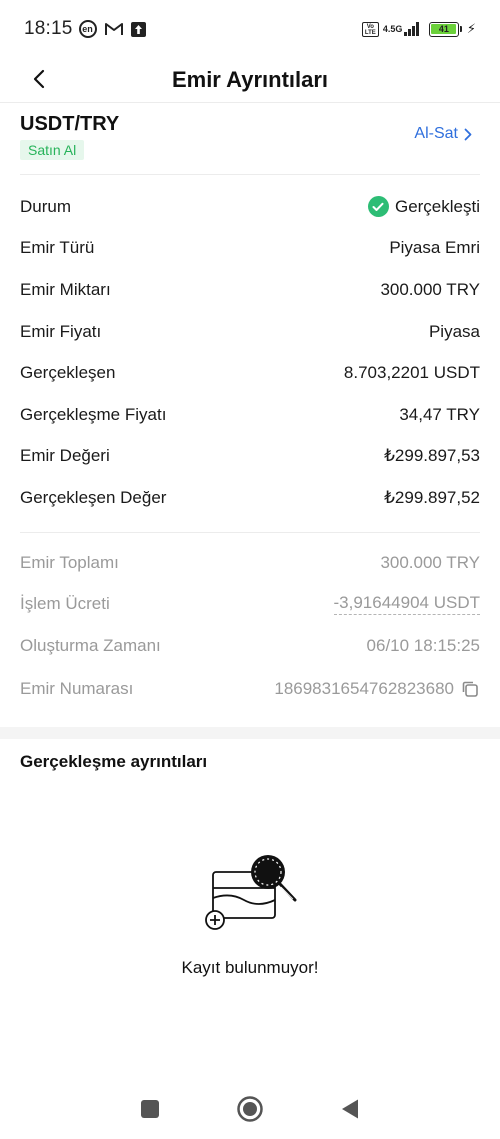 This screenshot has height=1139, width=500. What do you see at coordinates (364, 688) in the screenshot?
I see `meta-value: 1869831654762823680` at bounding box center [364, 688].